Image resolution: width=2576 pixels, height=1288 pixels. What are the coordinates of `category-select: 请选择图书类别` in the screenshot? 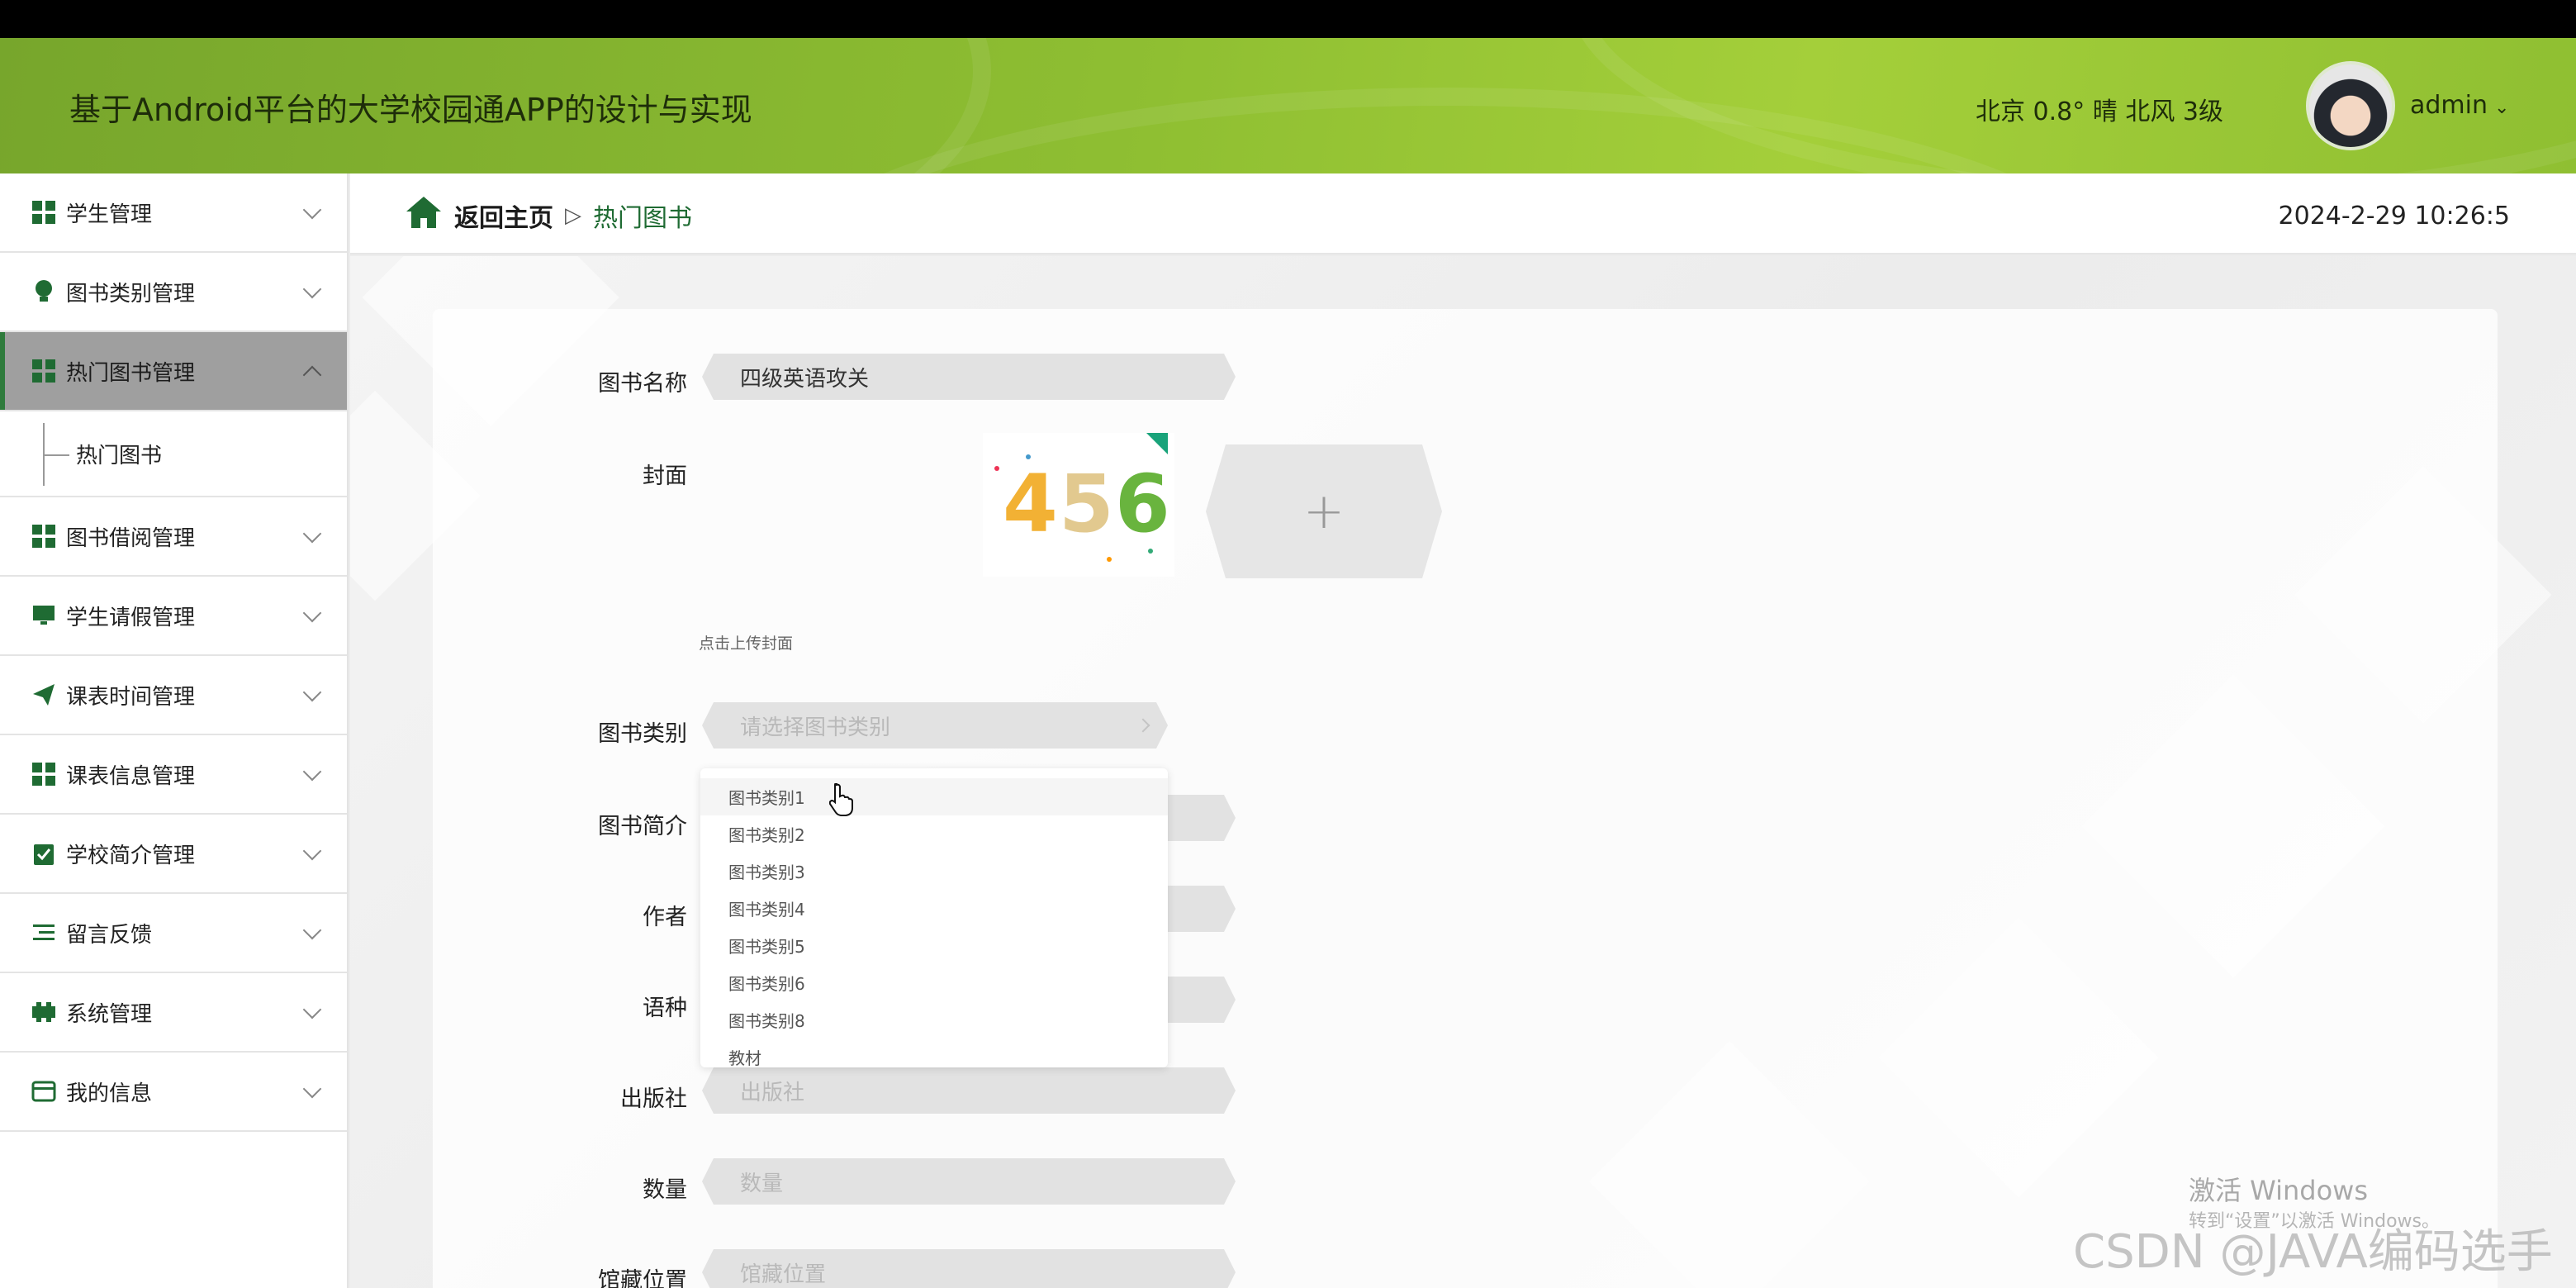 It's located at (935, 725).